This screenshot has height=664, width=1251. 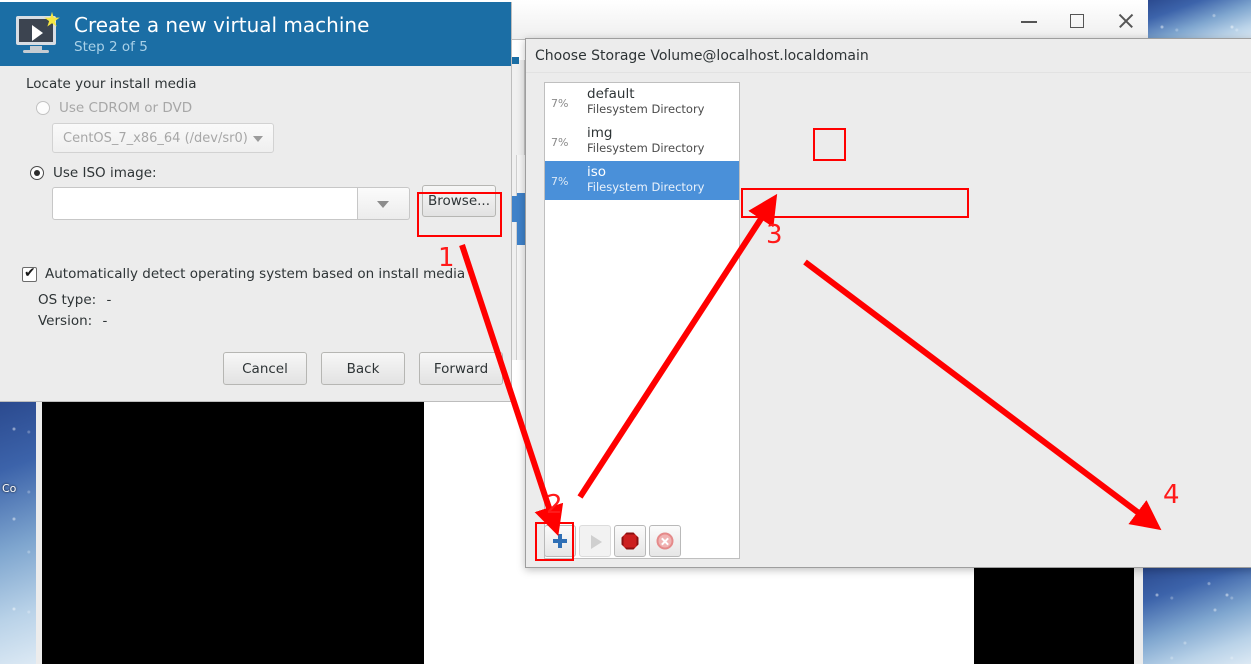 I want to click on iso-path-input, so click(x=205, y=203).